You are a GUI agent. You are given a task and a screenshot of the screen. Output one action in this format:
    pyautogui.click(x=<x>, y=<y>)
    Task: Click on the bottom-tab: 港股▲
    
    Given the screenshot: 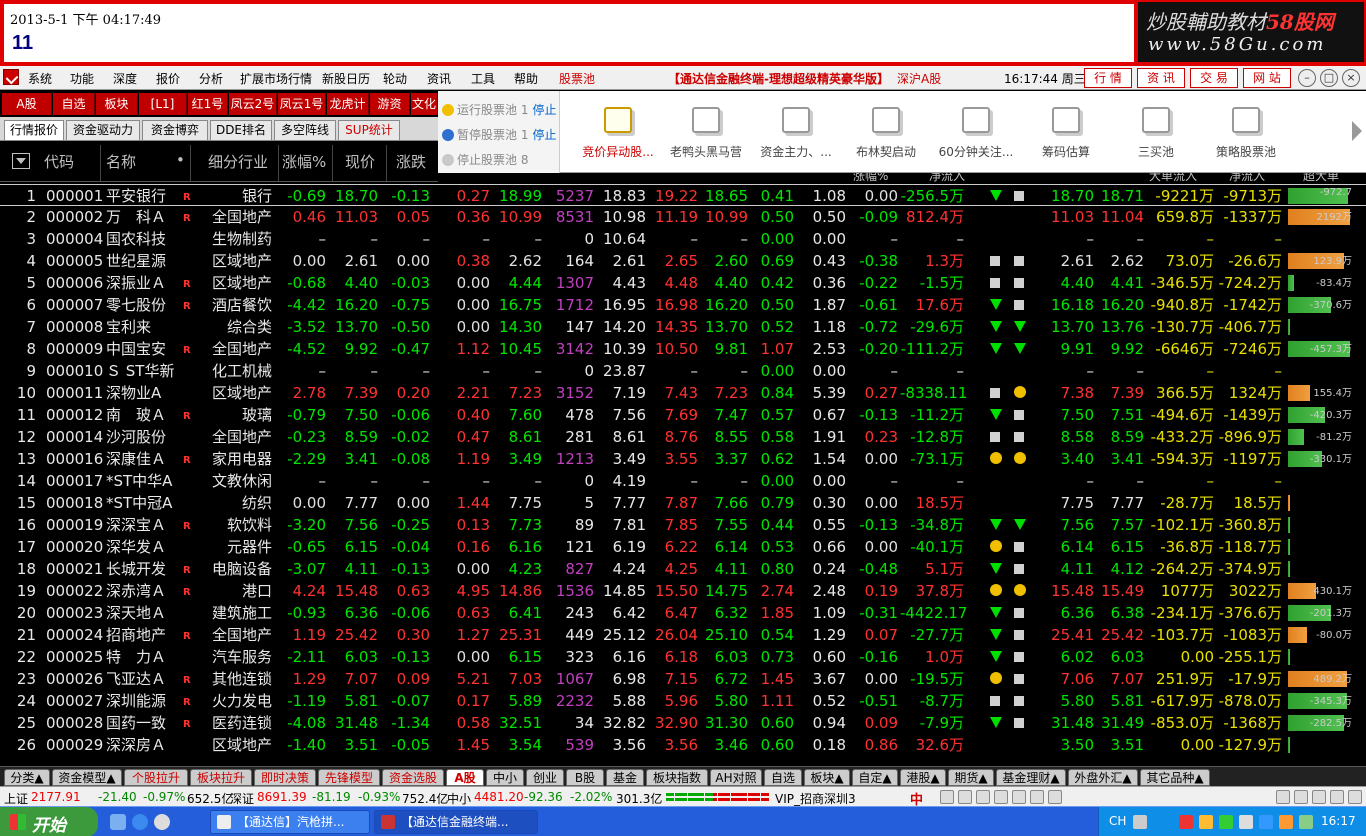 What is the action you would take?
    pyautogui.click(x=923, y=777)
    